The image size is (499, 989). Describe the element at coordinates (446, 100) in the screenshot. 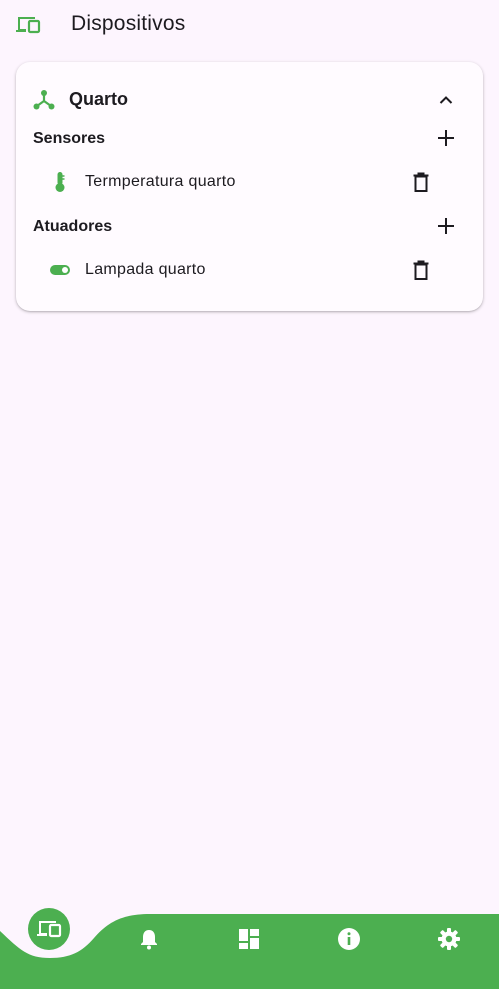

I see `chevron-up-icon` at that location.